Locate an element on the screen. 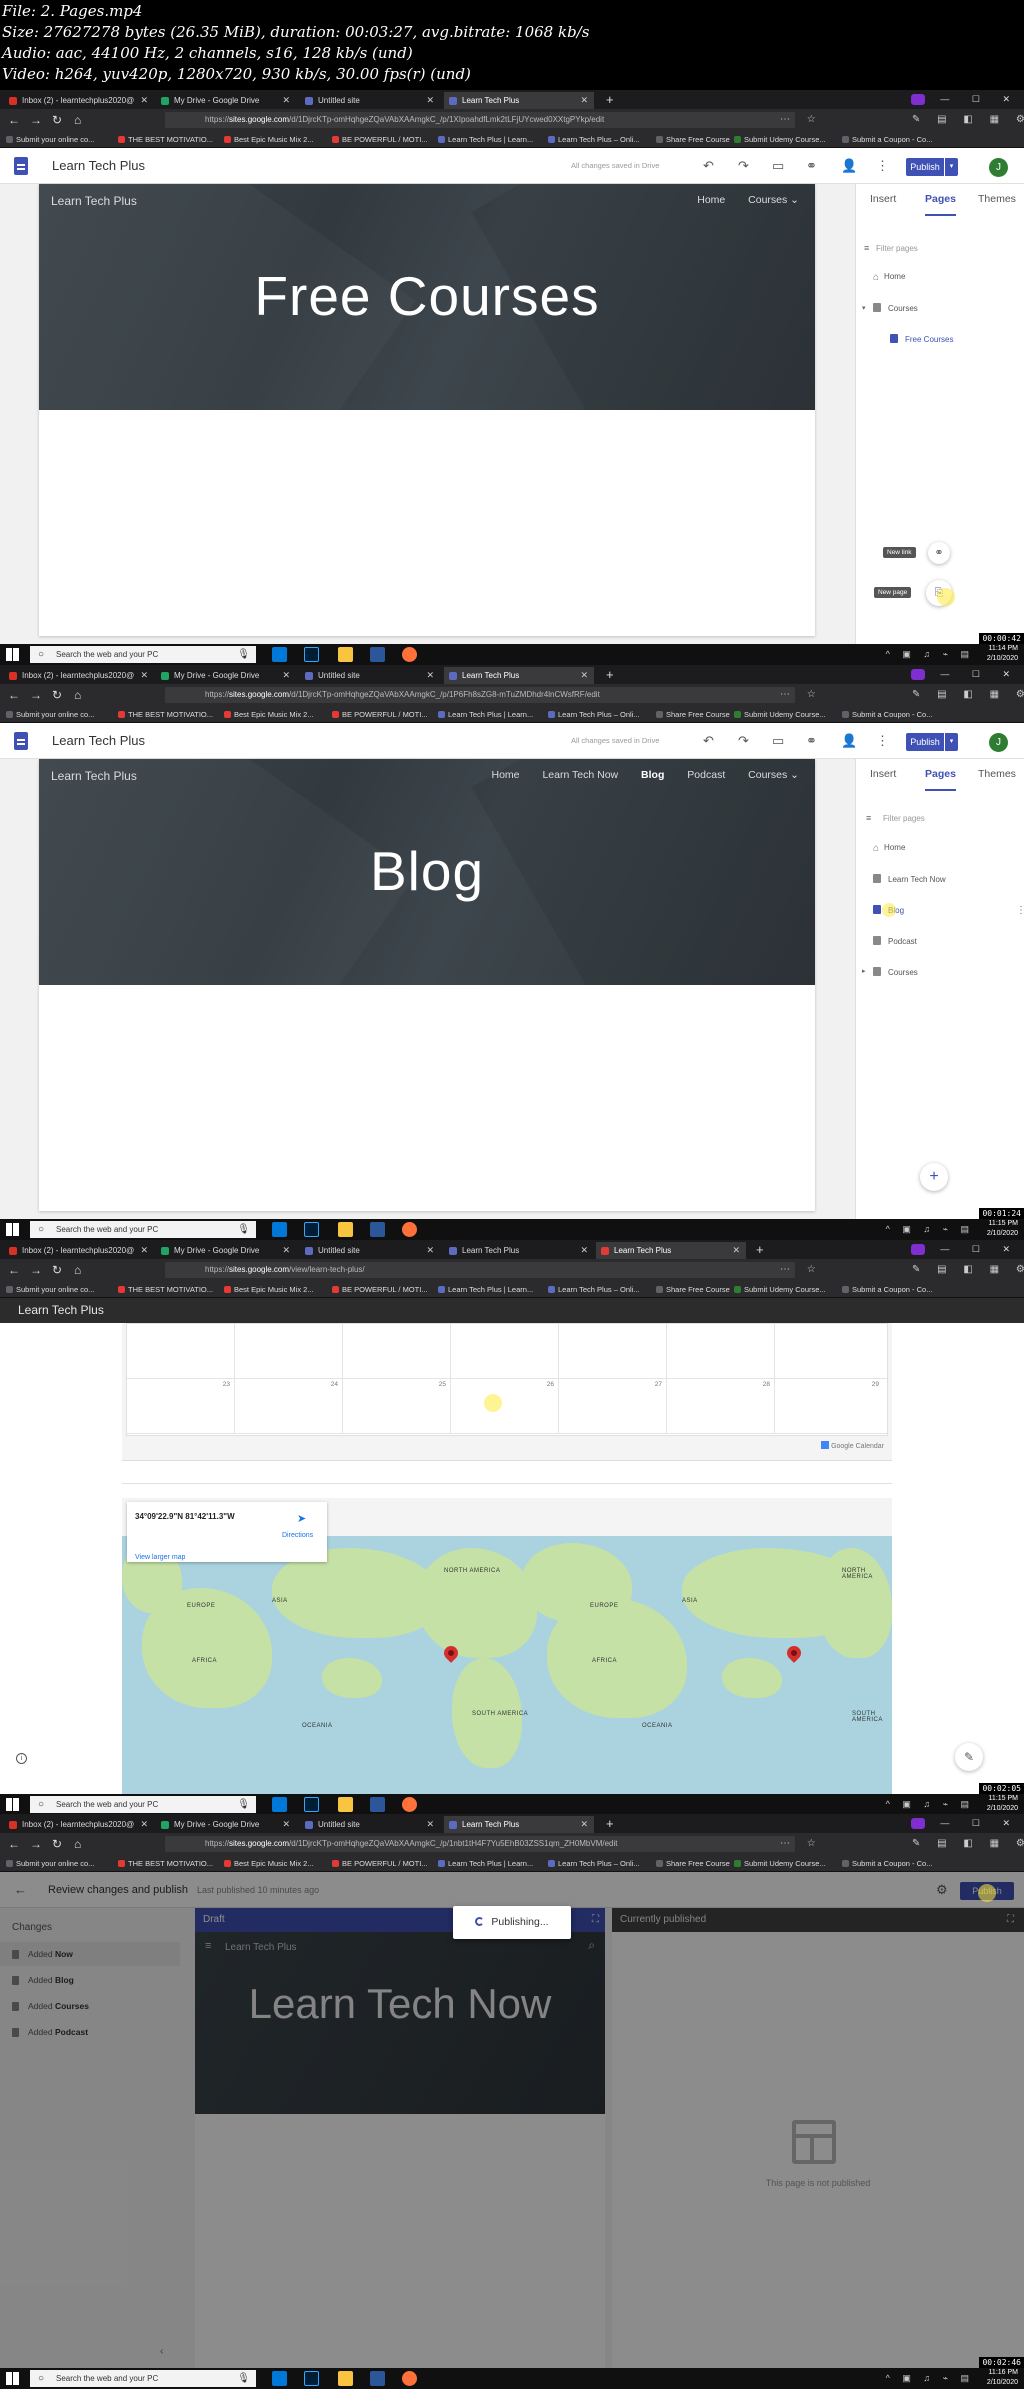  page-item-courses: Courses is located at coordinates (895, 972).